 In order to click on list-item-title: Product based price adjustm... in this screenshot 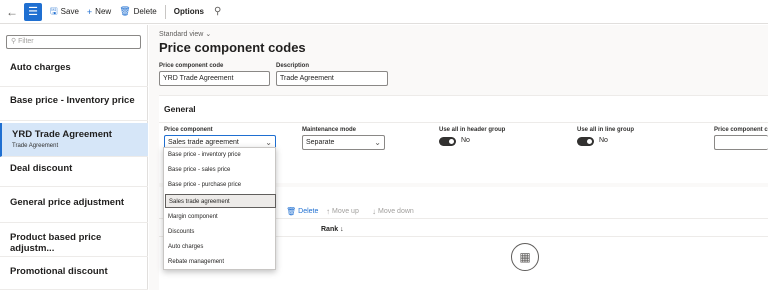, I will do `click(56, 243)`.